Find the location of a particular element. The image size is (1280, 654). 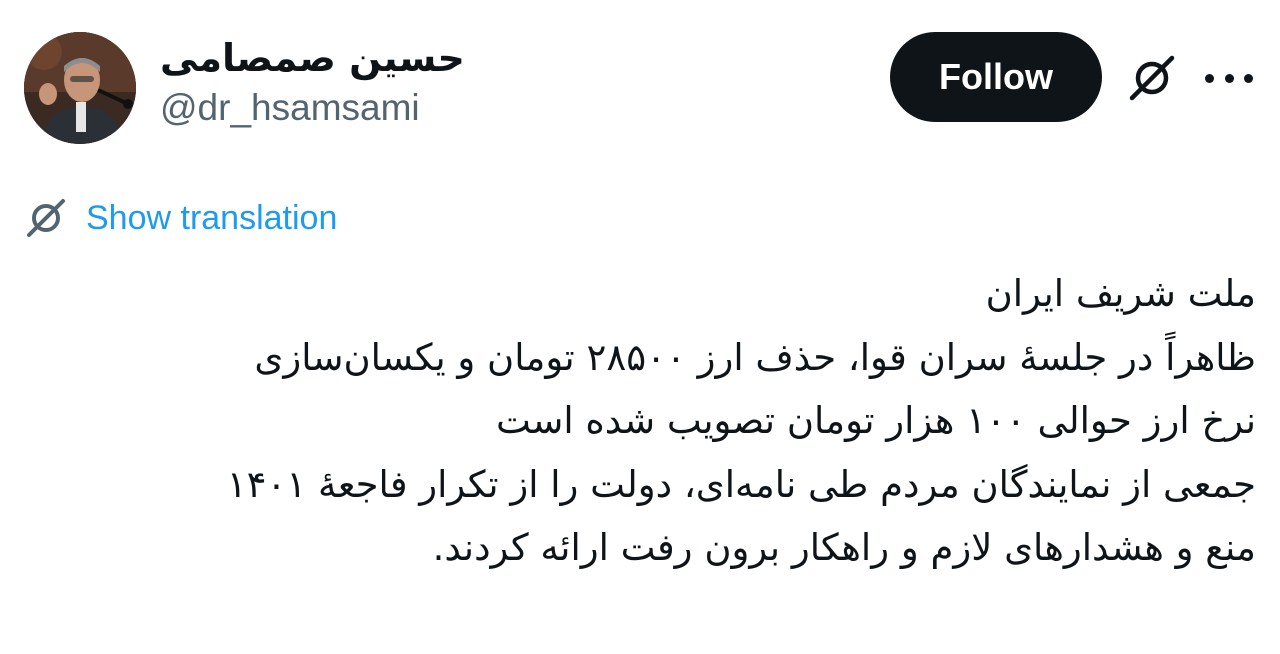

tweet-line: ملت شریف ایران is located at coordinates (1120, 293).